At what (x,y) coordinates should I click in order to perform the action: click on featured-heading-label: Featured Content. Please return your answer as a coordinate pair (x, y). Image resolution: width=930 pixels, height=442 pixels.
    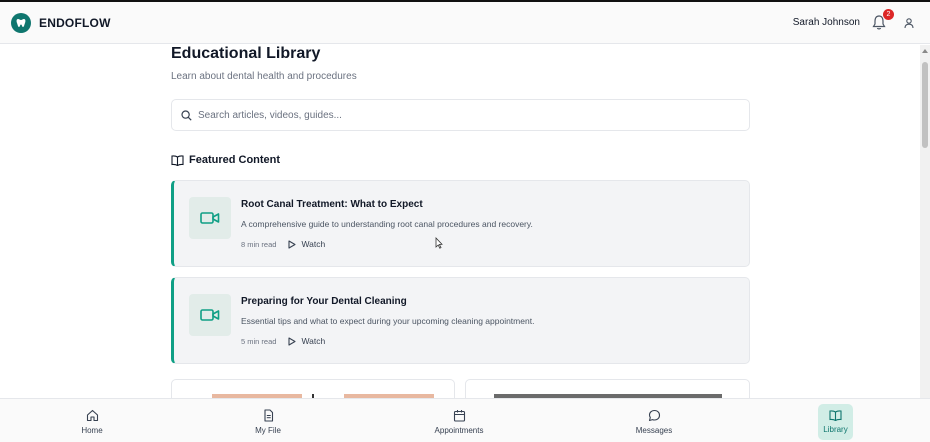
    Looking at the image, I should click on (235, 160).